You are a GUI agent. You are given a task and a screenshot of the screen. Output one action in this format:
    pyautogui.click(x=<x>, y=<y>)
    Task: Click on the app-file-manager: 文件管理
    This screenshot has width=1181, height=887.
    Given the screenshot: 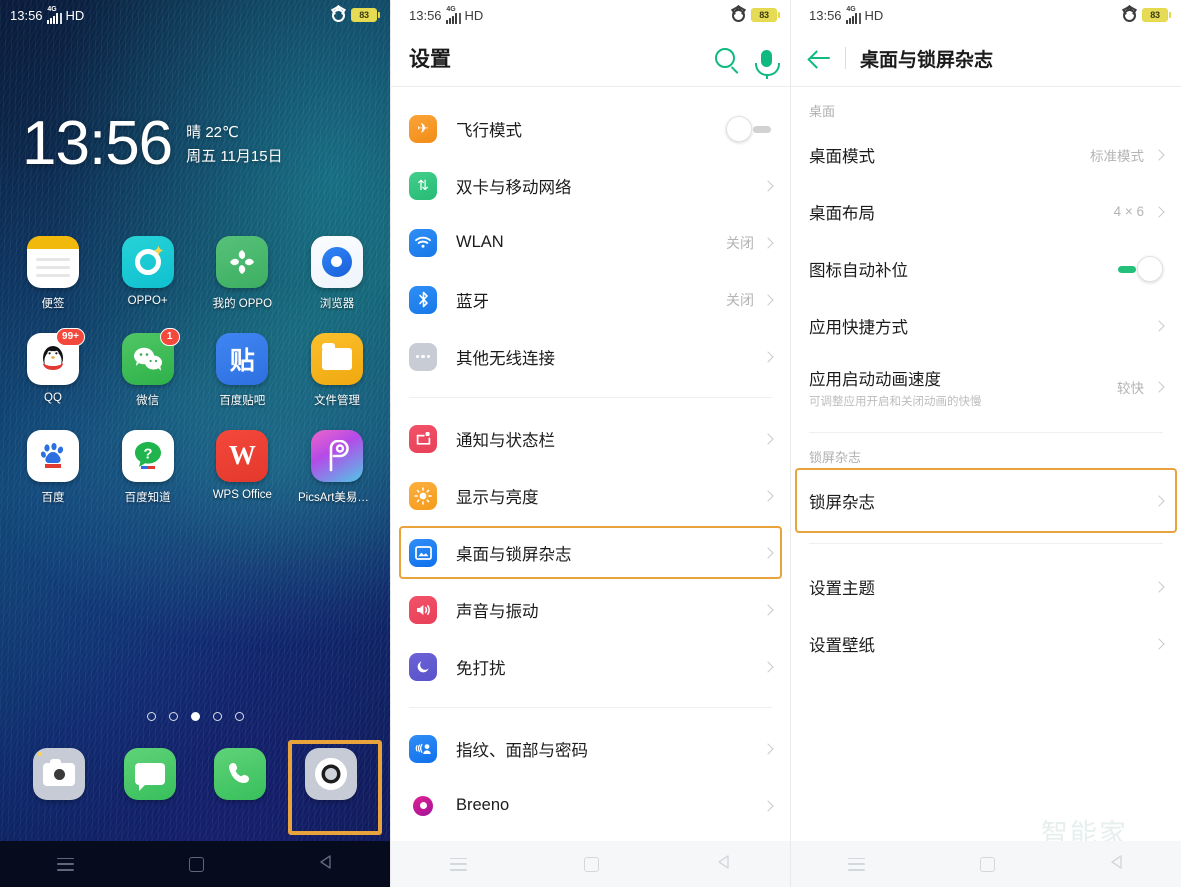 What is the action you would take?
    pyautogui.click(x=337, y=370)
    